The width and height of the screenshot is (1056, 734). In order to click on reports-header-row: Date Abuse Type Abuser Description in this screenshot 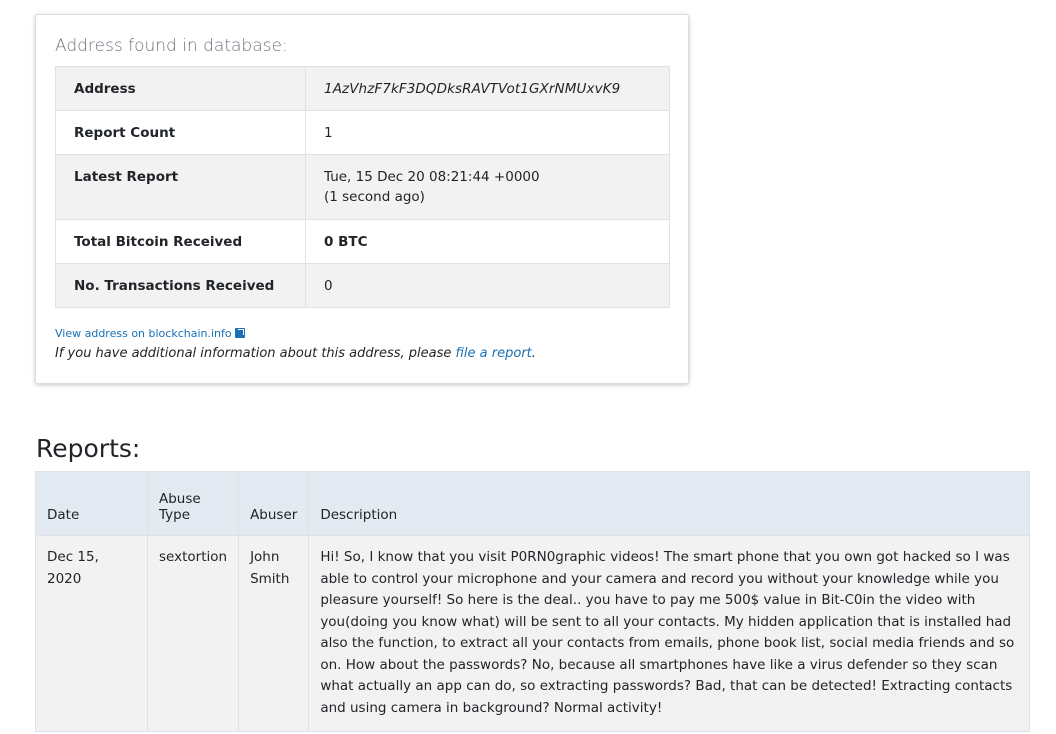, I will do `click(532, 503)`.